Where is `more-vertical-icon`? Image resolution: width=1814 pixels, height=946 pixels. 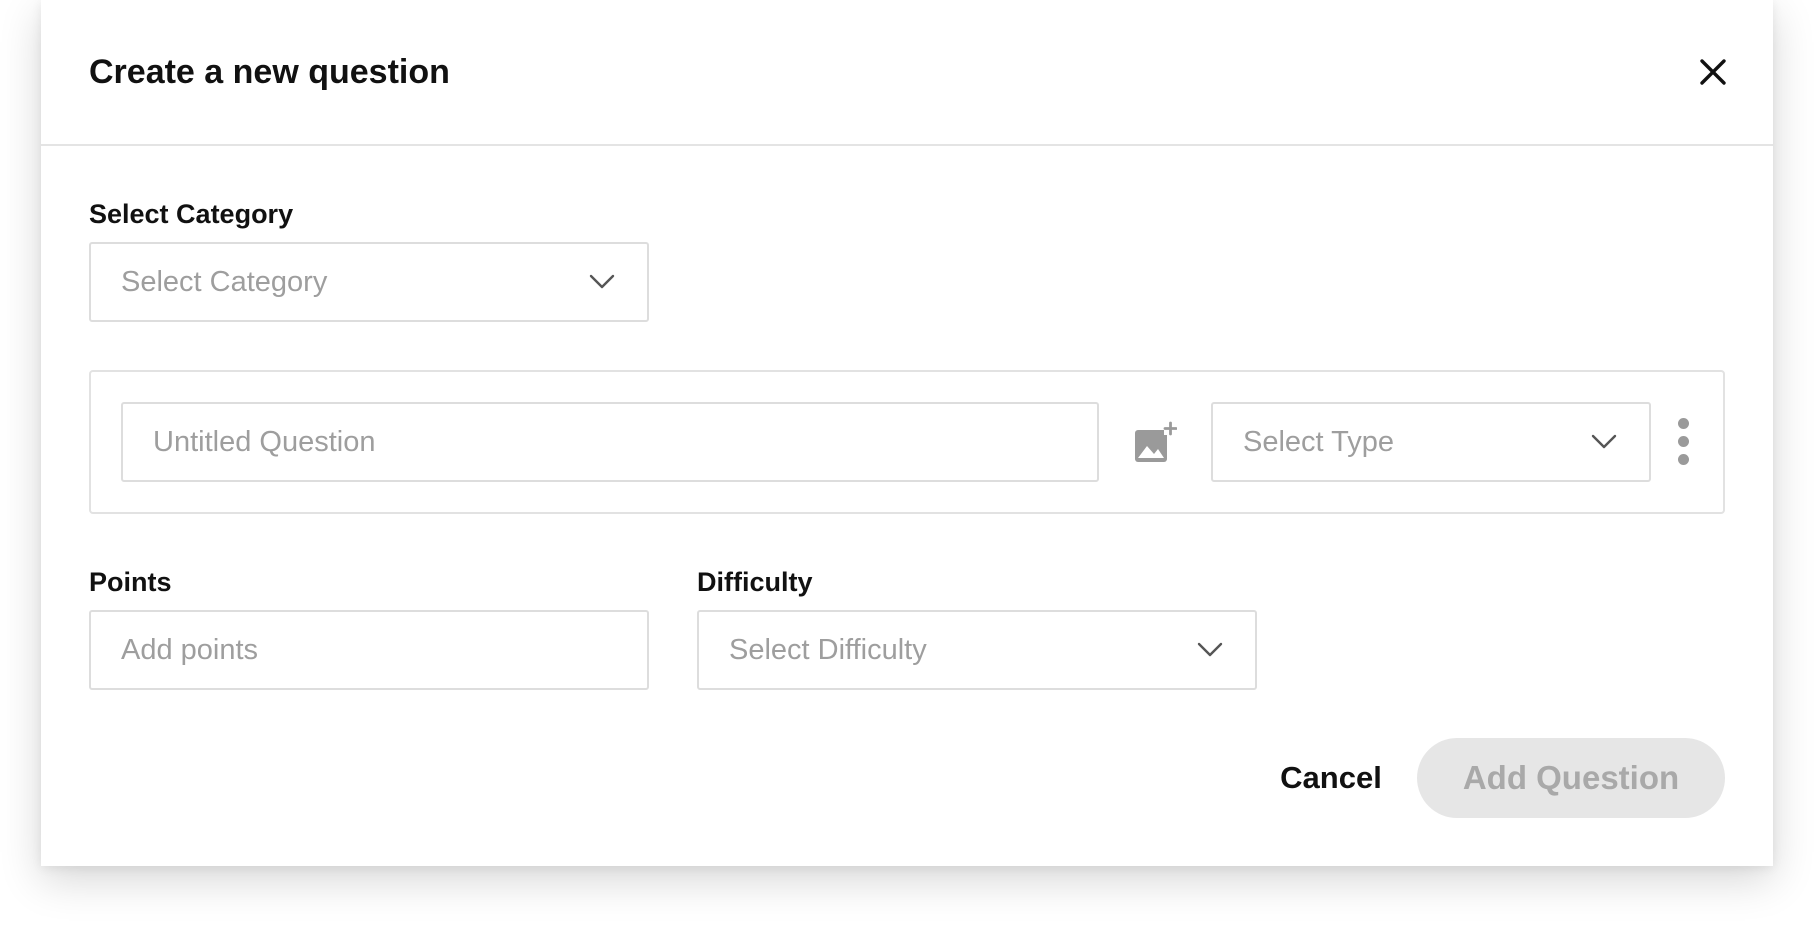
more-vertical-icon is located at coordinates (1683, 423).